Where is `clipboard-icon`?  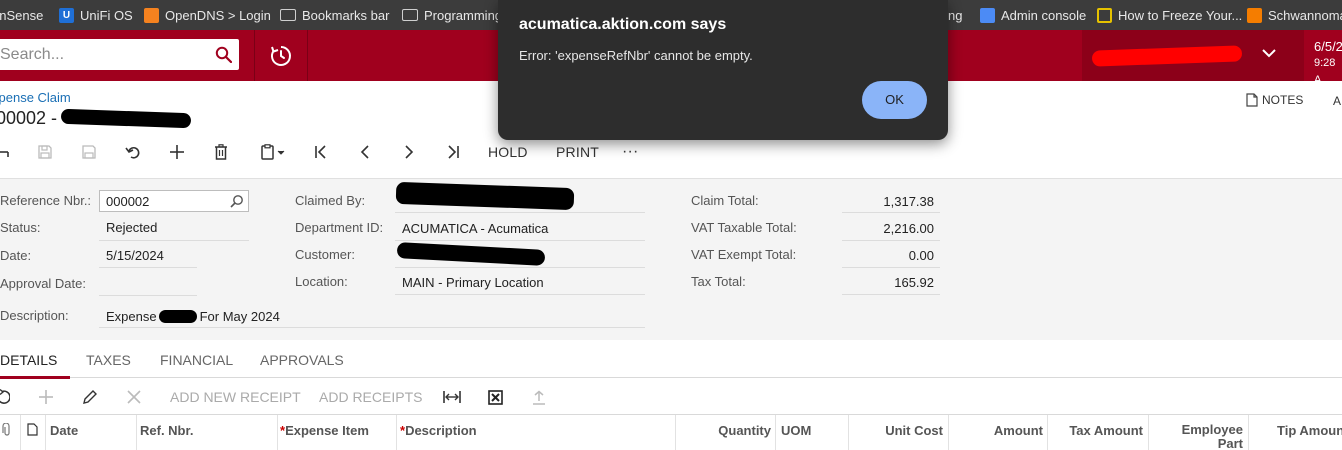
clipboard-icon is located at coordinates (273, 152).